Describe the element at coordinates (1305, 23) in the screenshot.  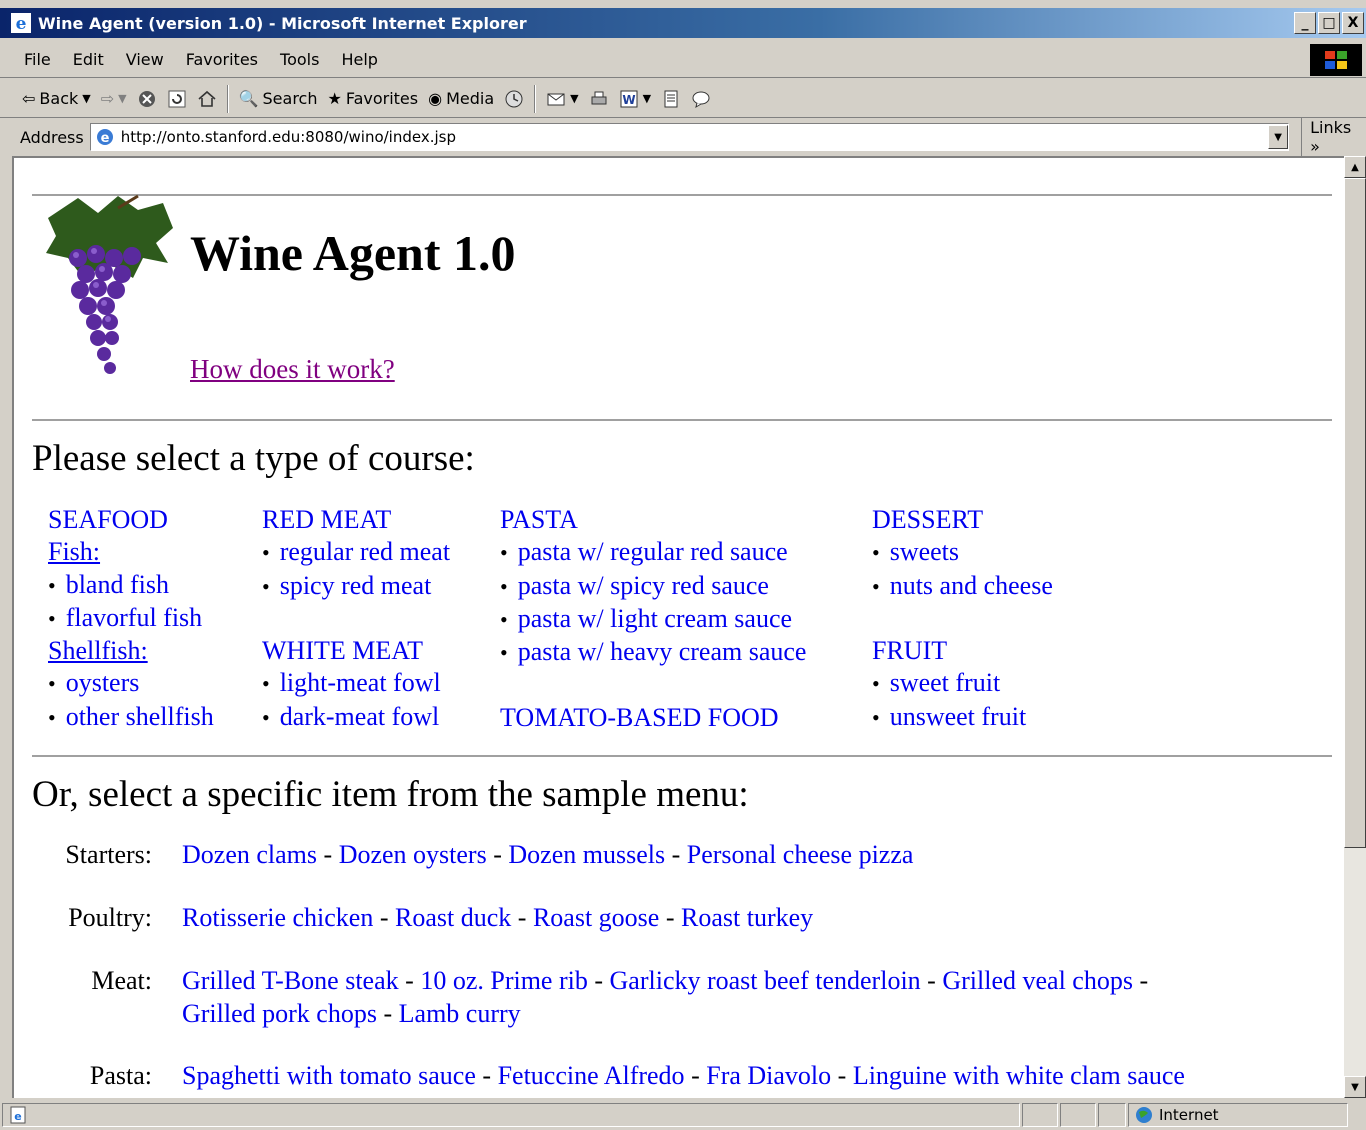
I see `minimize-button: _` at that location.